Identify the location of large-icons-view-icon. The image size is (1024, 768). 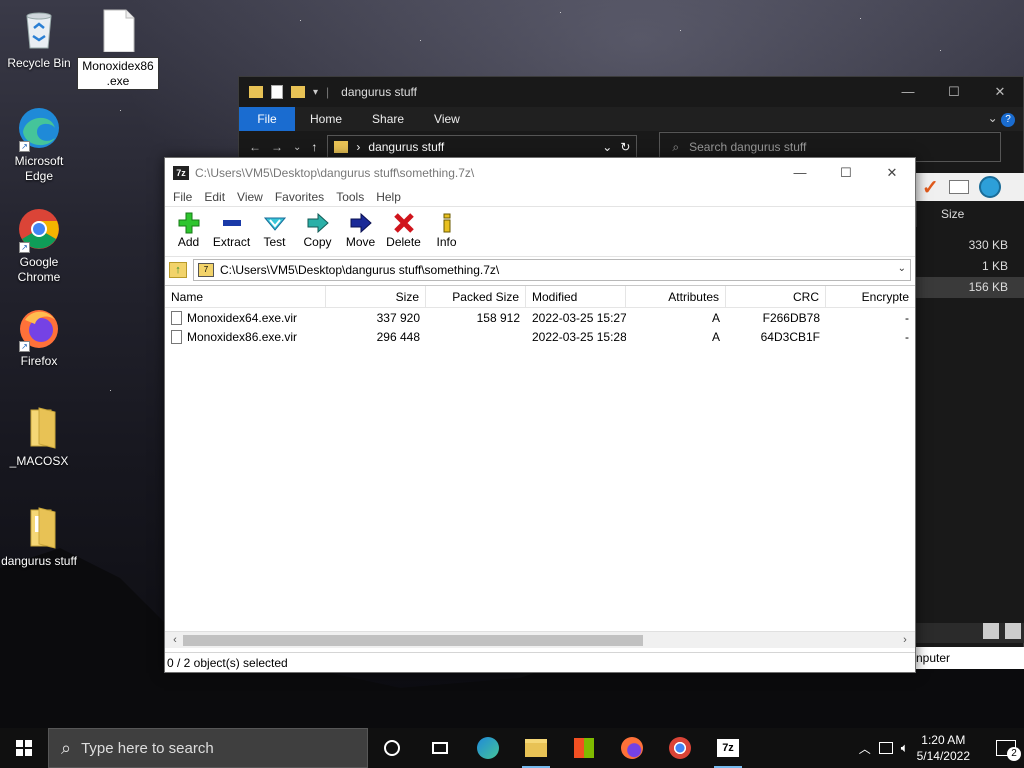
(1013, 631).